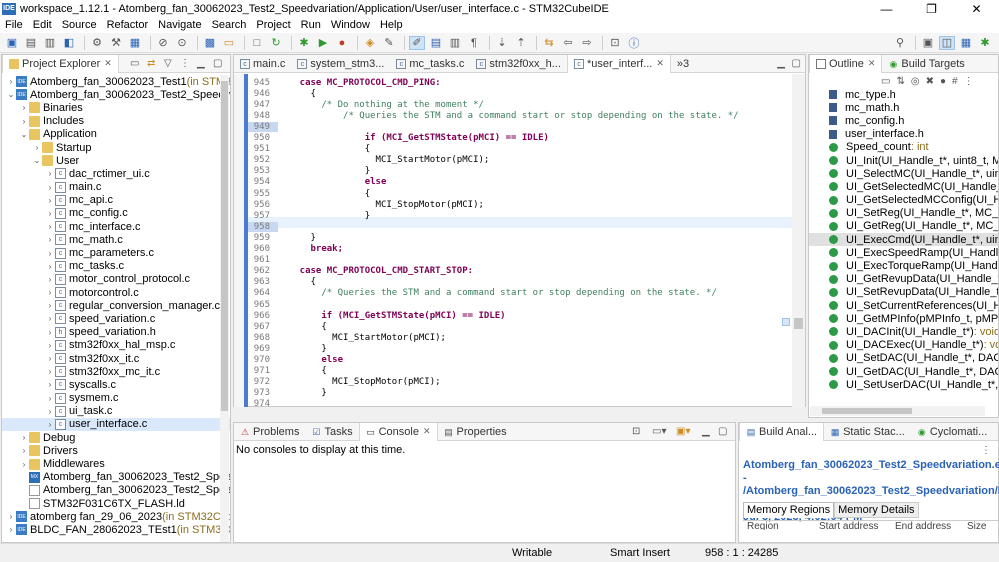  Describe the element at coordinates (309, 149) in the screenshot. I see `code-line: 951 {` at that location.